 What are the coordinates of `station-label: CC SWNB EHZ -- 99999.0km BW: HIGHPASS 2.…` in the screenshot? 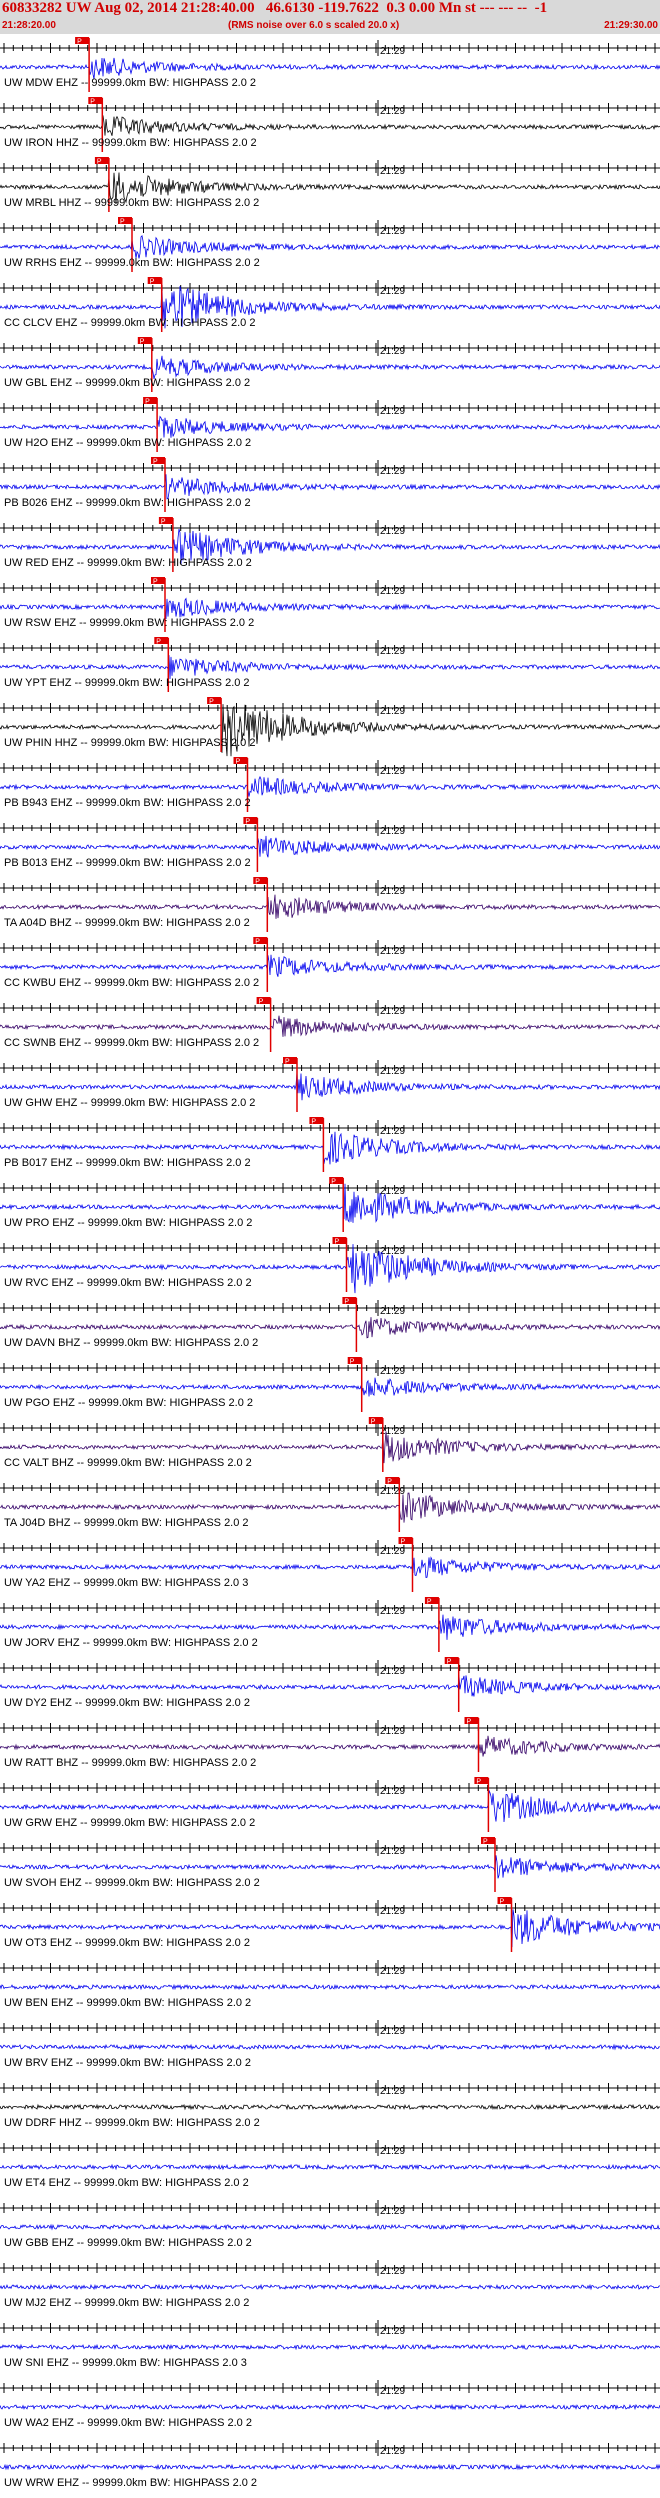 It's located at (131, 1043).